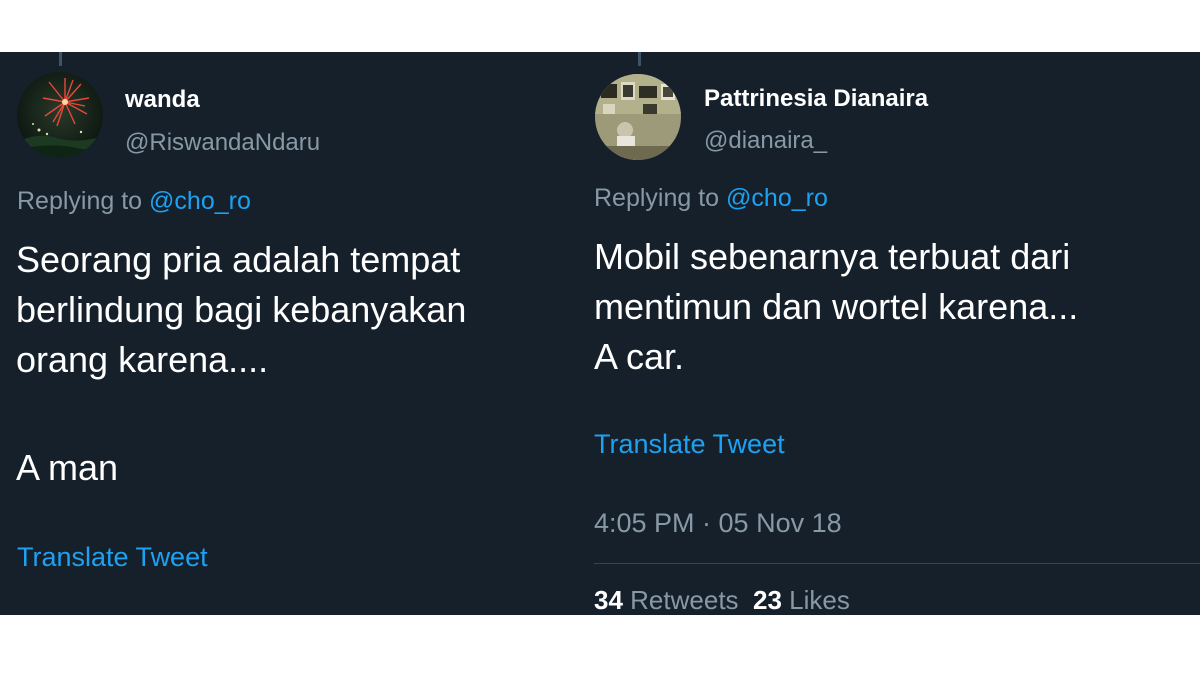 Image resolution: width=1200 pixels, height=675 pixels. Describe the element at coordinates (162, 100) in the screenshot. I see `display-name: wanda` at that location.